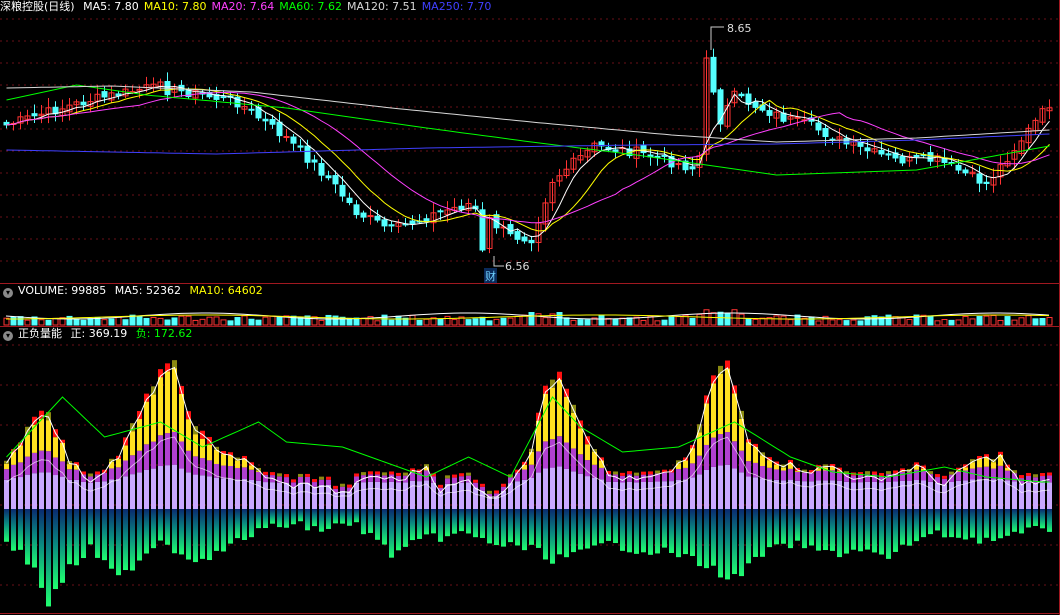 The height and width of the screenshot is (615, 1060). I want to click on indicator-positive: 正: 369.19, so click(99, 333).